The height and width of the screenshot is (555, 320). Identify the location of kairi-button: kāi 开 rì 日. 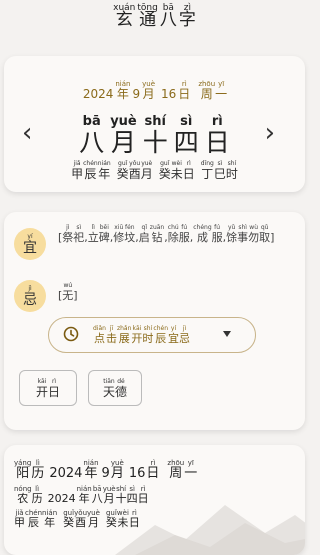
(48, 388).